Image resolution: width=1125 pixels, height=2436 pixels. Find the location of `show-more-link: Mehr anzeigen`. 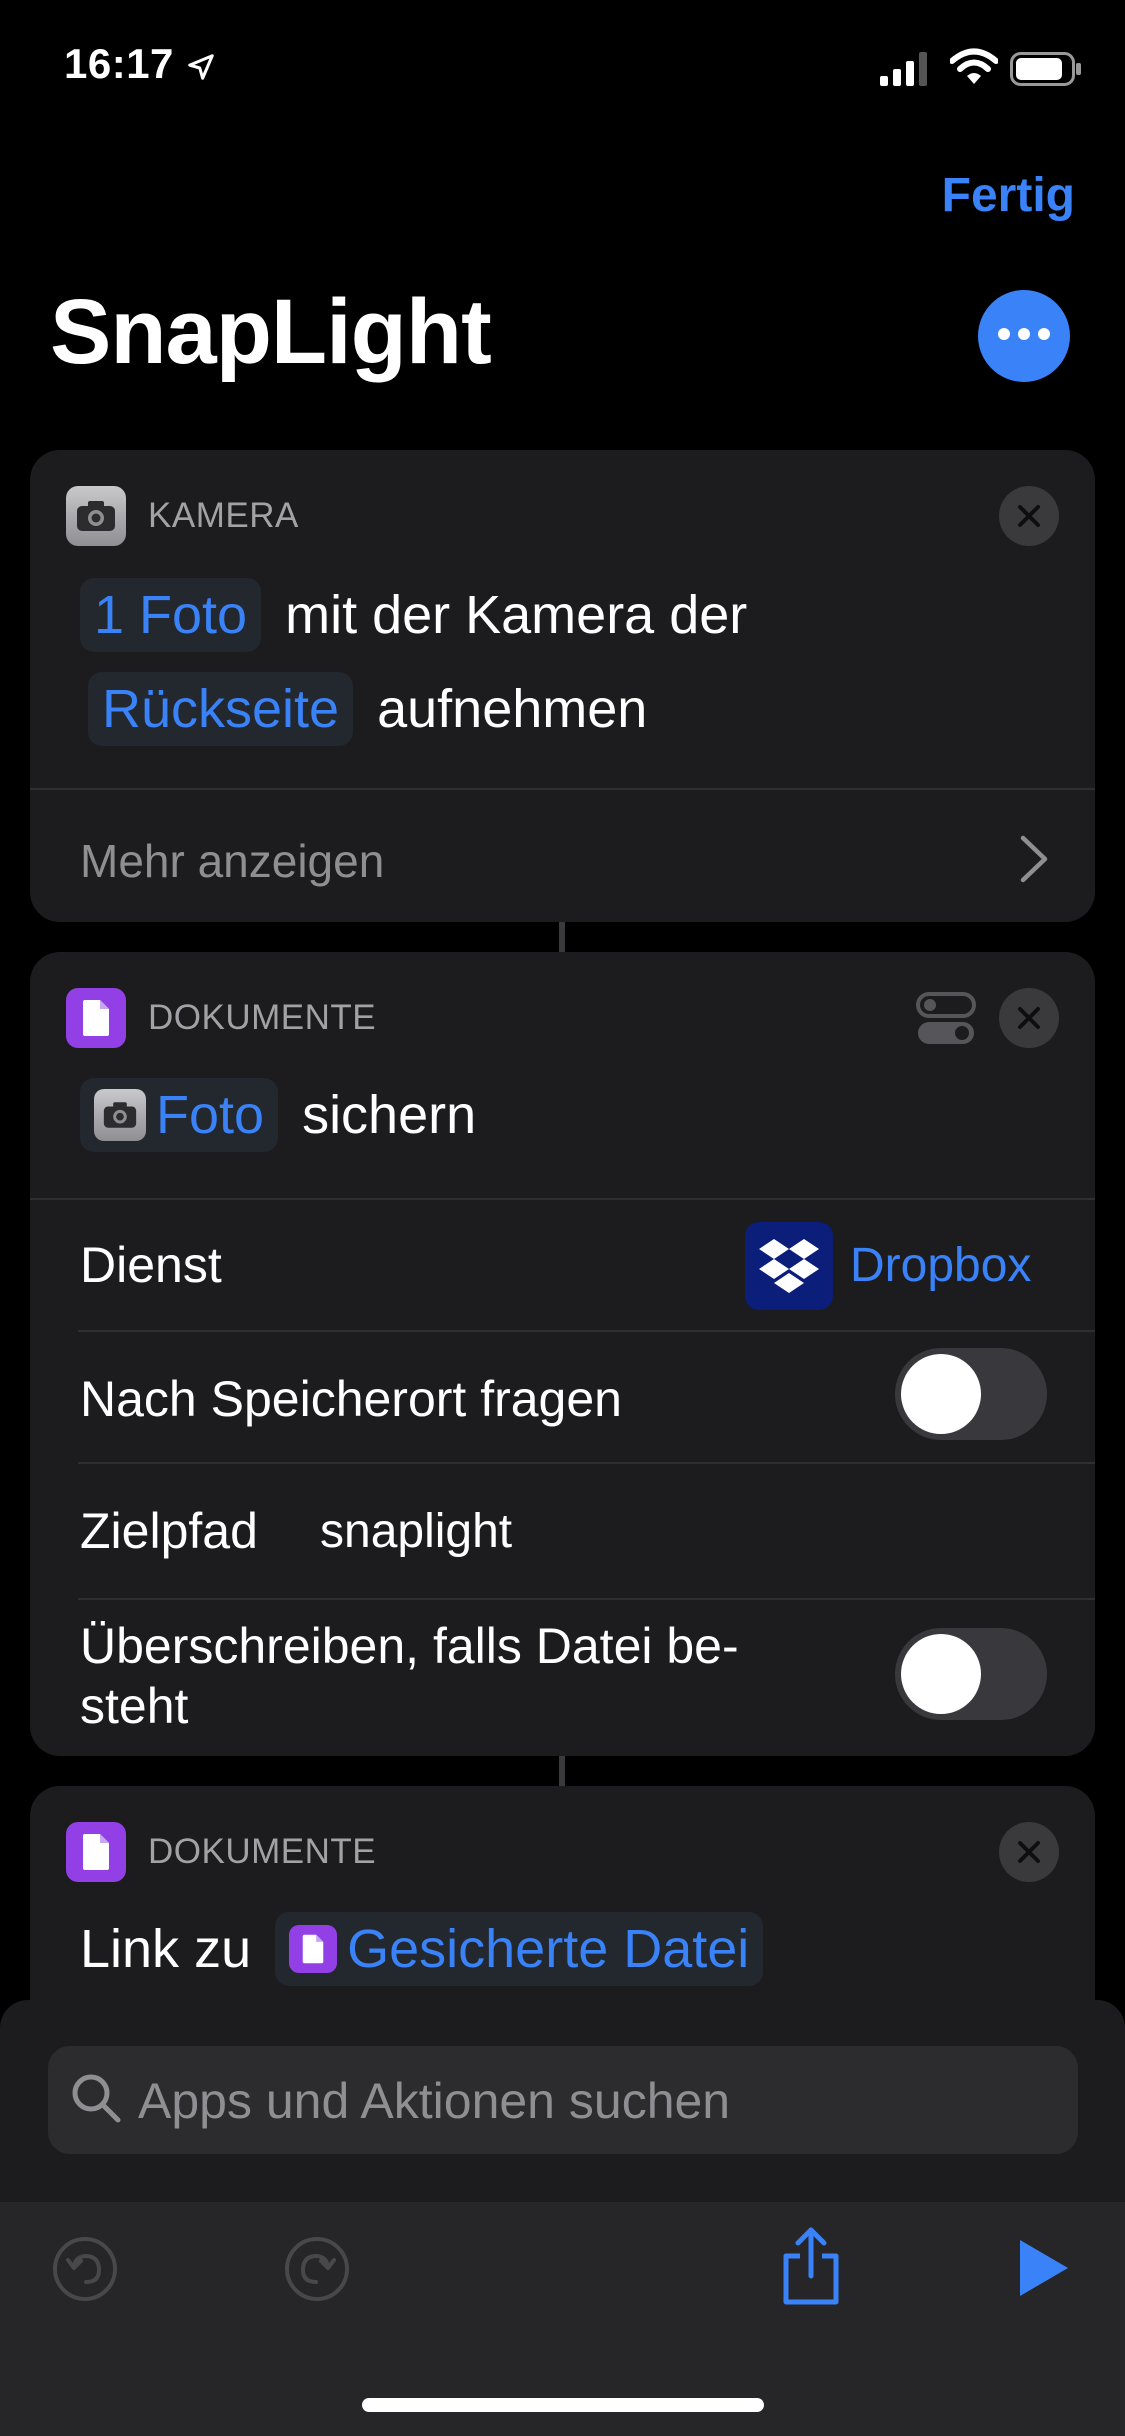

show-more-link: Mehr anzeigen is located at coordinates (232, 861).